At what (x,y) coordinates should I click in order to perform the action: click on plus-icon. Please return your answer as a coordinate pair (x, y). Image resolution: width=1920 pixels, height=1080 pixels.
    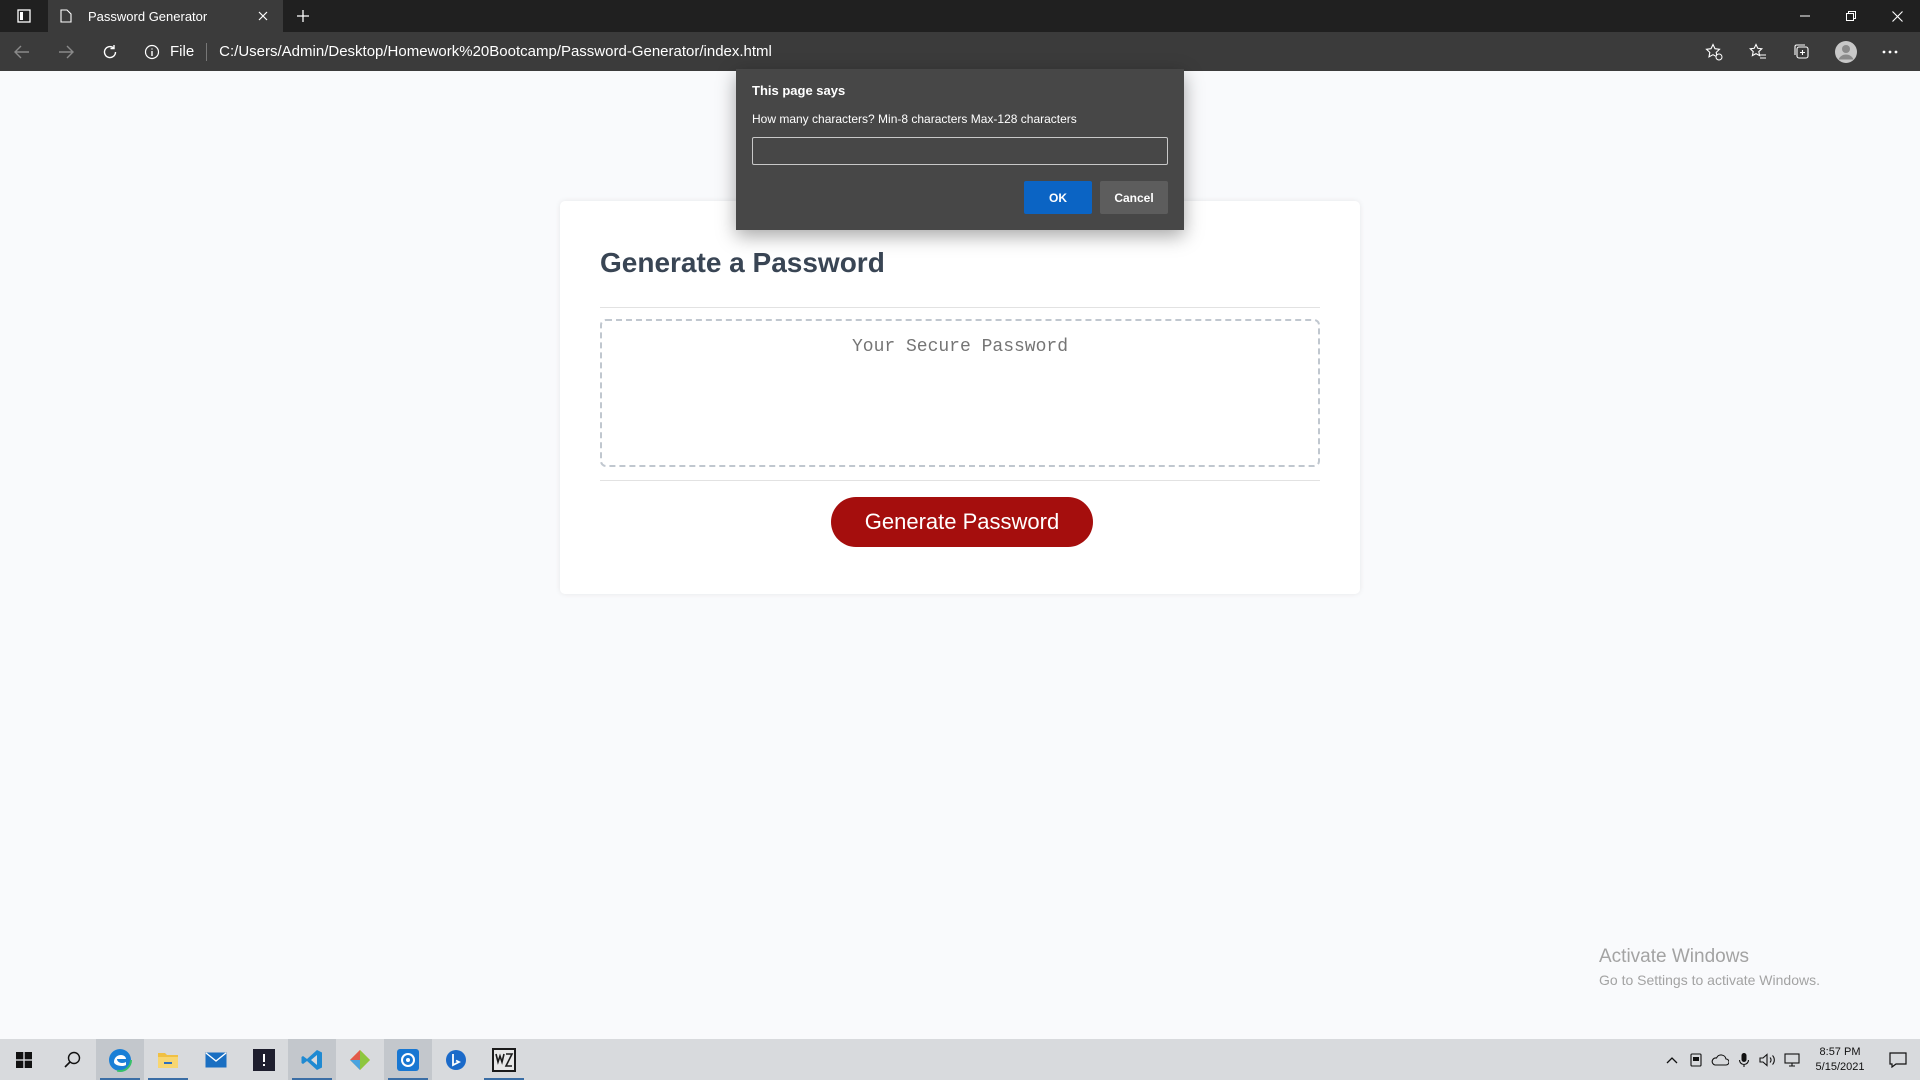
    Looking at the image, I should click on (303, 16).